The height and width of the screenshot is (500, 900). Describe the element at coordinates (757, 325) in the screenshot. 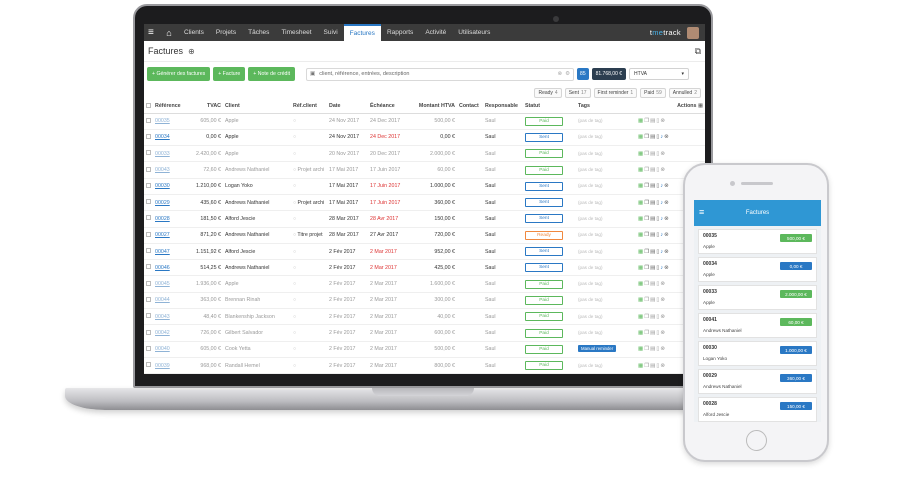

I see `invoice-card: 00041 Andrews Nathaniel 60,00 €` at that location.